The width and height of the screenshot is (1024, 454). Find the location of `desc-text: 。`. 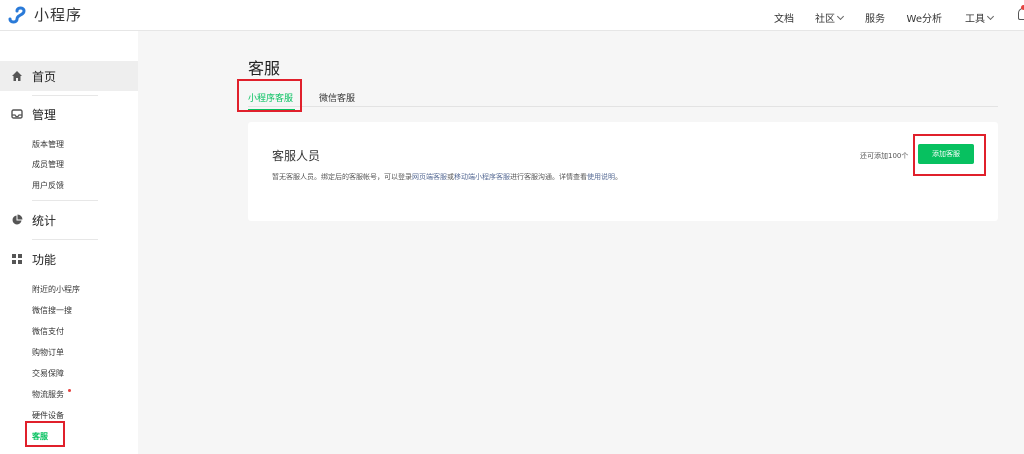

desc-text: 。 is located at coordinates (618, 177).